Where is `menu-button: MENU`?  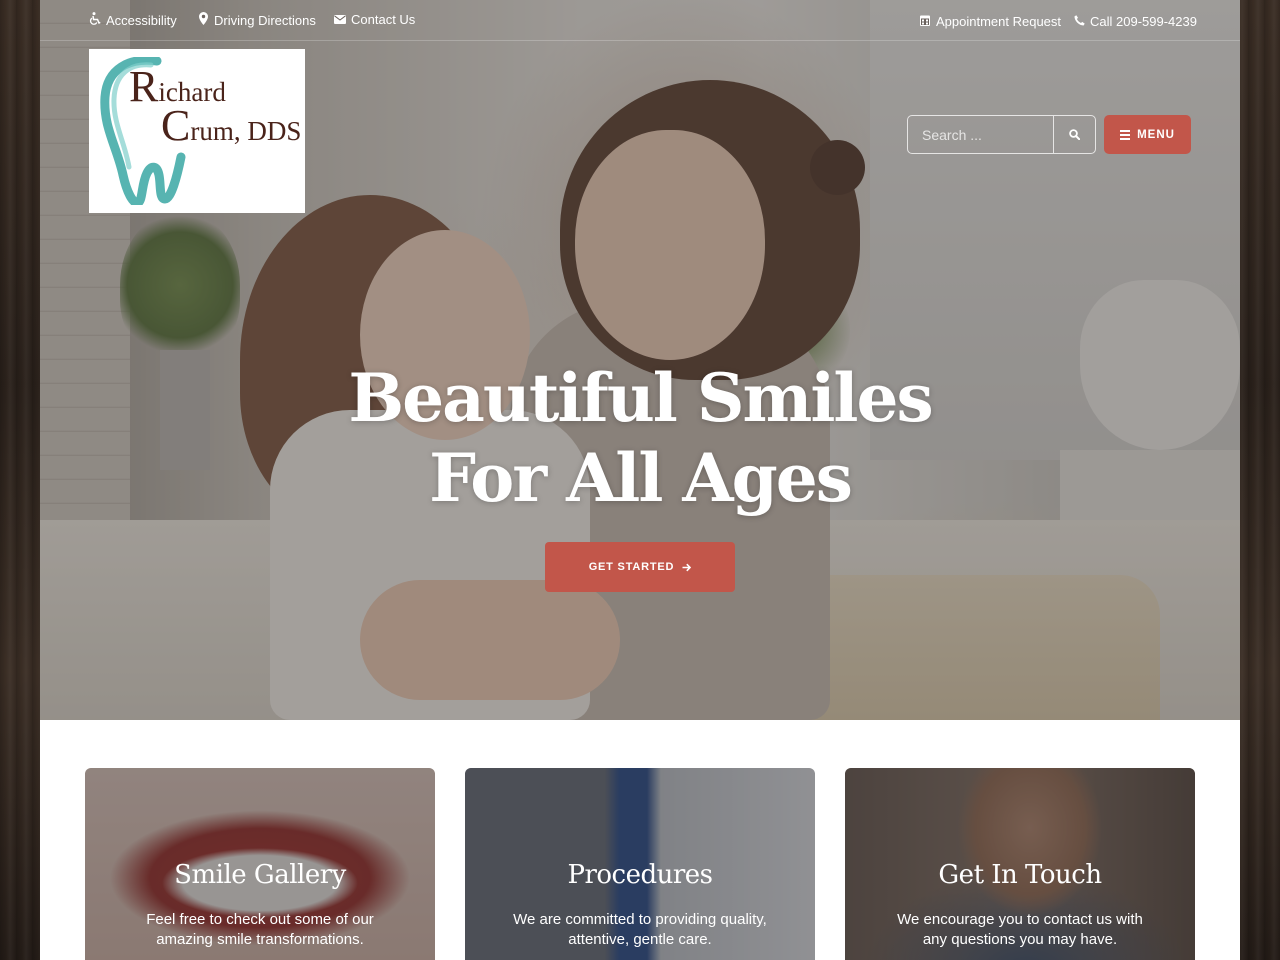 menu-button: MENU is located at coordinates (1147, 134).